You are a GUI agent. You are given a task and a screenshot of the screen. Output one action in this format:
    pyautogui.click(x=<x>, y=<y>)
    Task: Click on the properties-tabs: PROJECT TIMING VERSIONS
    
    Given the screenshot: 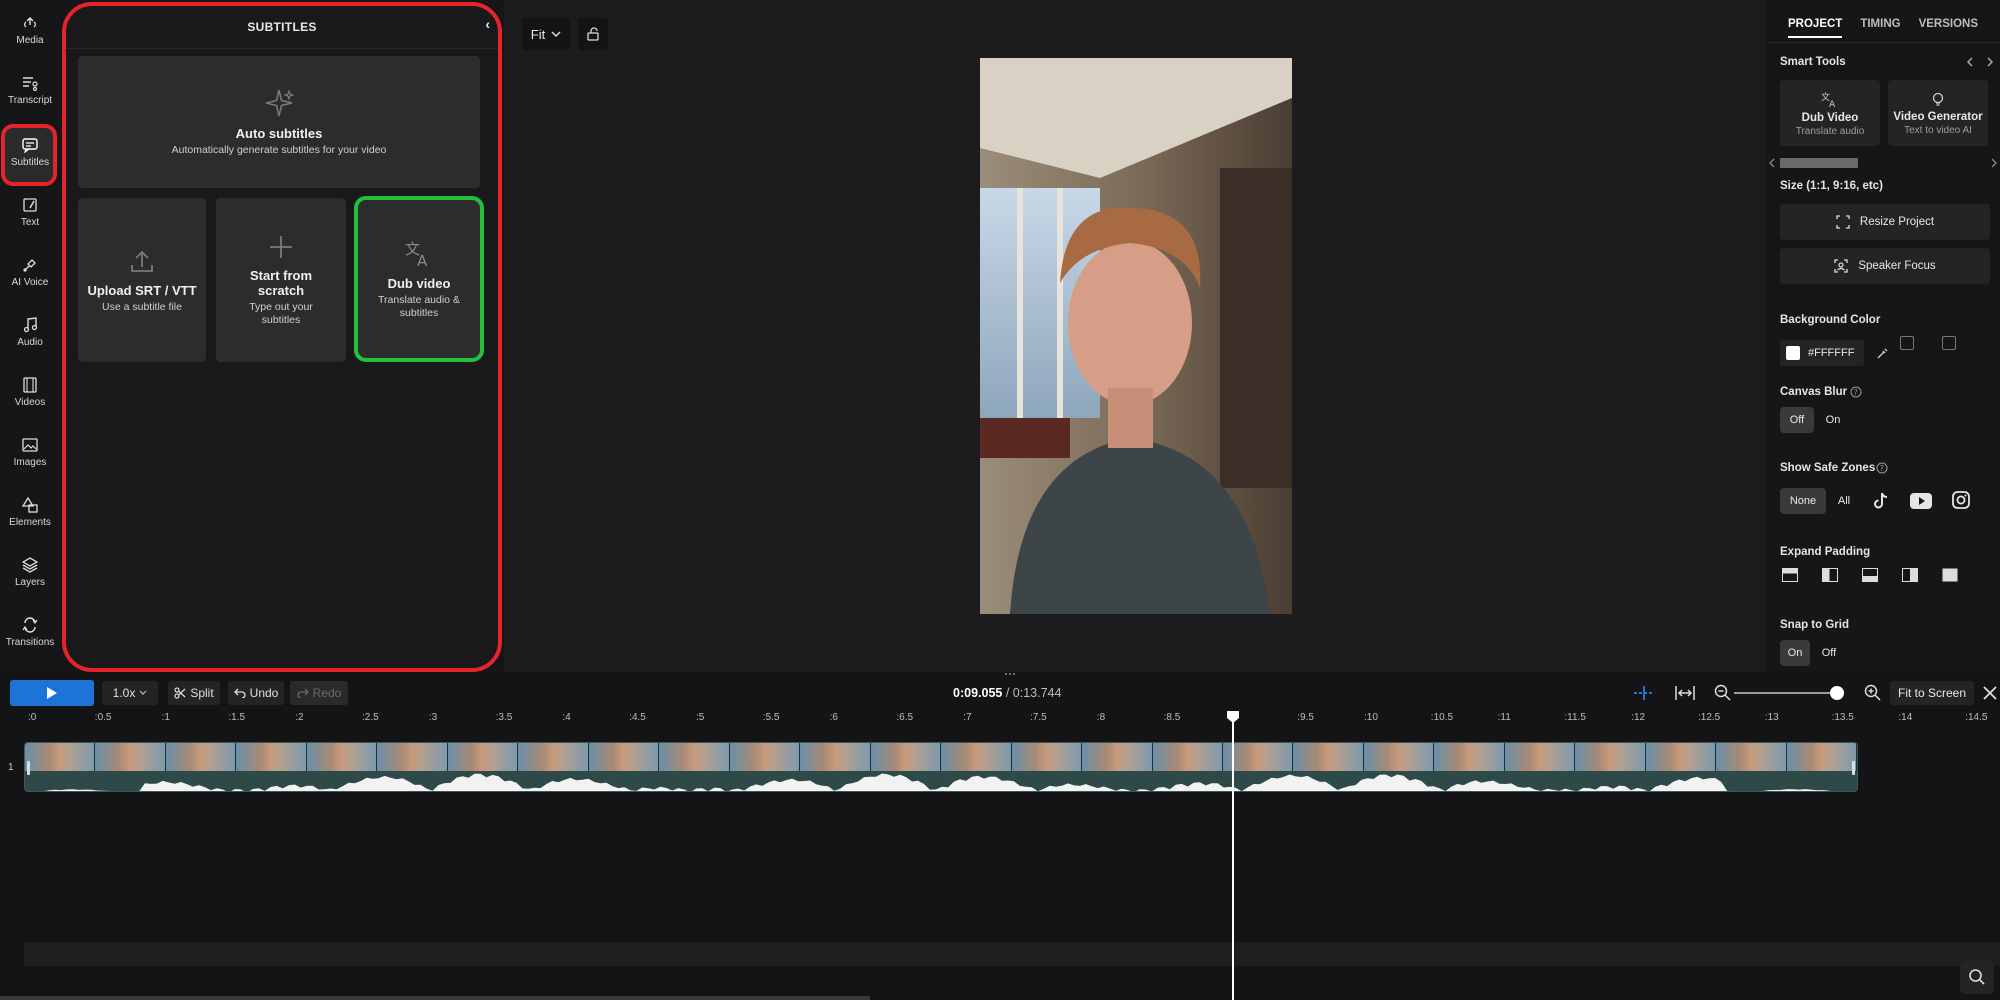 What is the action you would take?
    pyautogui.click(x=1892, y=28)
    